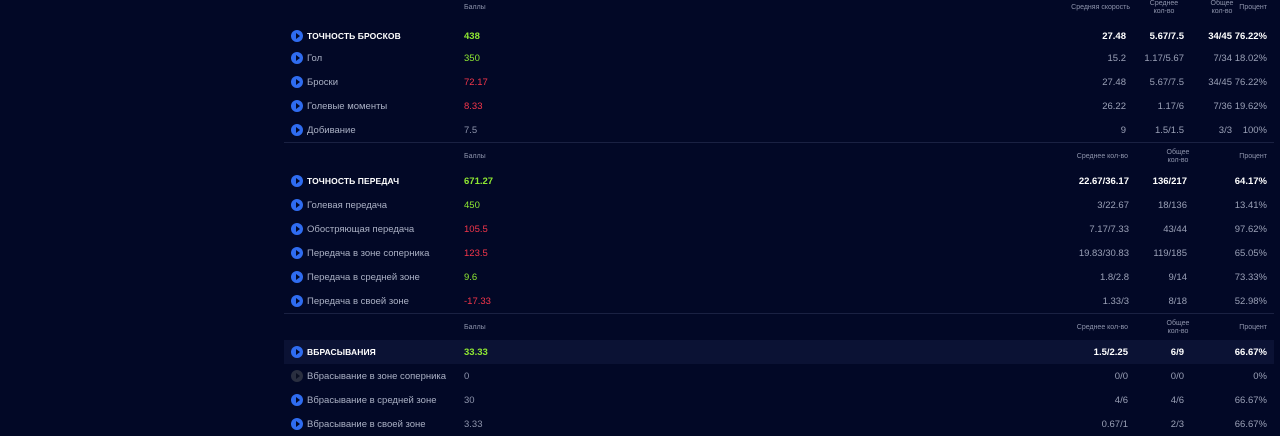 This screenshot has width=1280, height=436. What do you see at coordinates (471, 277) in the screenshot?
I see `row-points: 9.6` at bounding box center [471, 277].